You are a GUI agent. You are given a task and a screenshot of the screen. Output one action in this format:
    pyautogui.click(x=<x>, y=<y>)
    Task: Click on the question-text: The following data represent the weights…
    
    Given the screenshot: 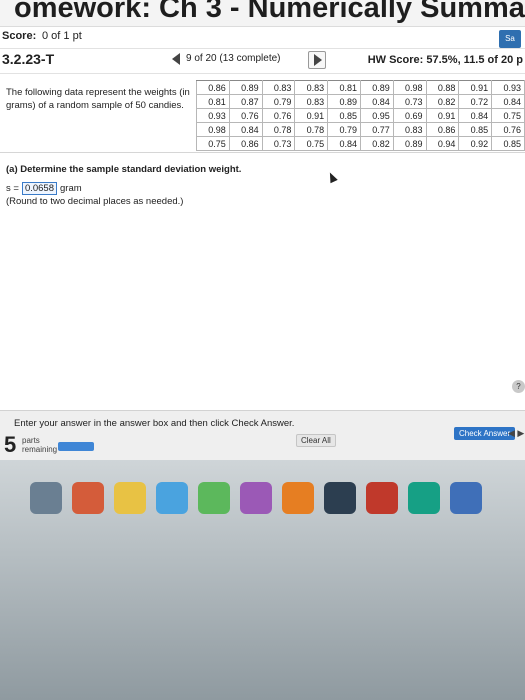 What is the action you would take?
    pyautogui.click(x=98, y=99)
    